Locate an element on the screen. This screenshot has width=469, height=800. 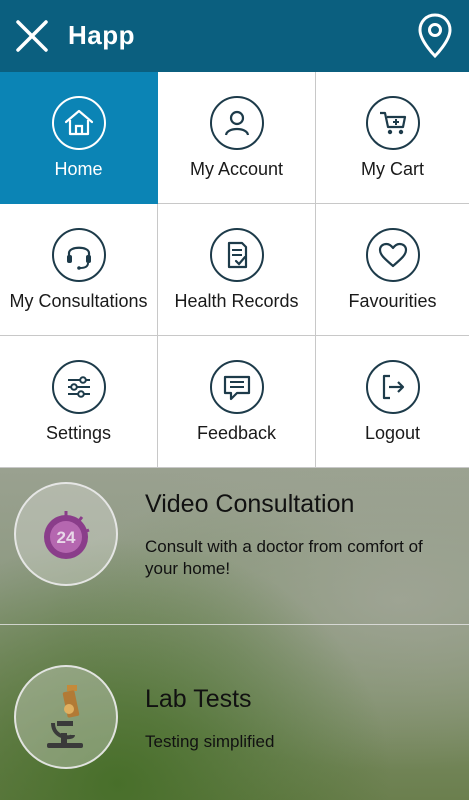
cart-icon is located at coordinates (392, 123).